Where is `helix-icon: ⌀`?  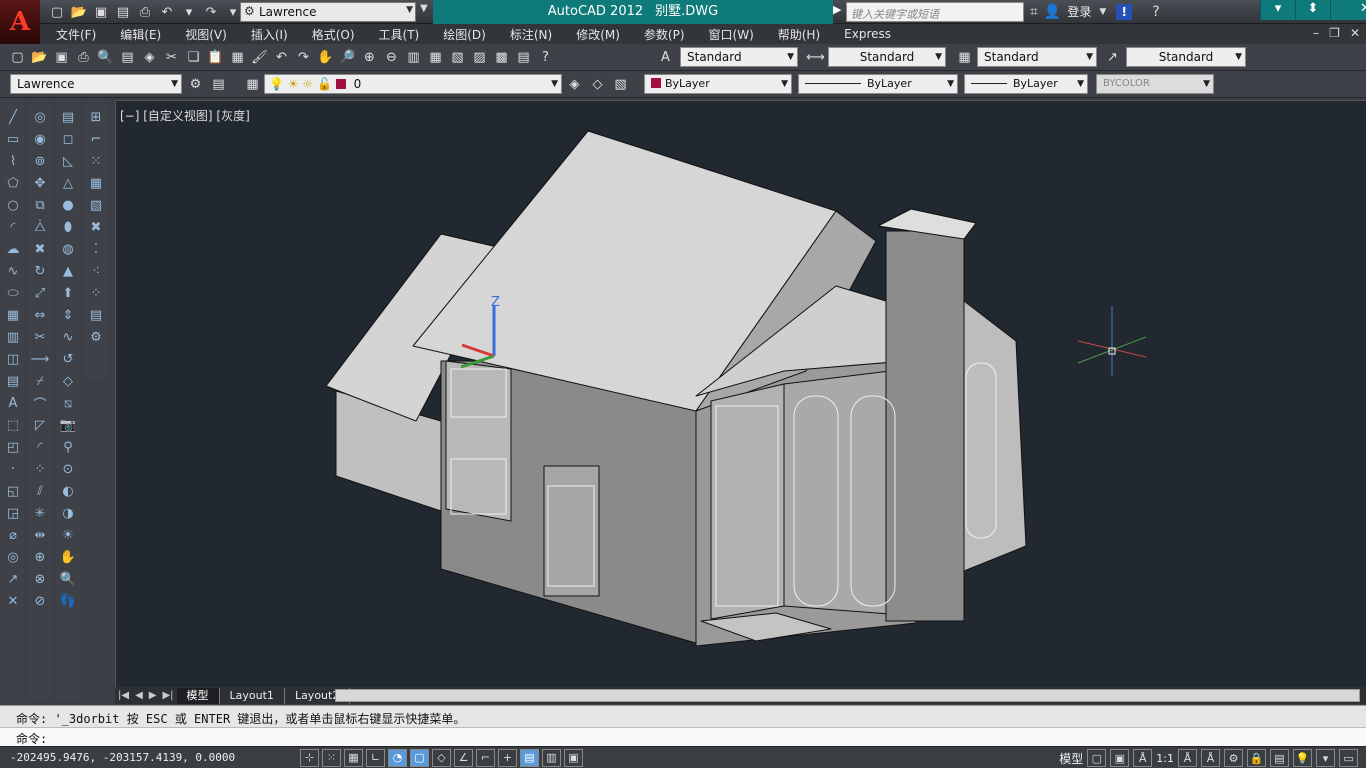
helix-icon: ⌀ is located at coordinates (13, 535).